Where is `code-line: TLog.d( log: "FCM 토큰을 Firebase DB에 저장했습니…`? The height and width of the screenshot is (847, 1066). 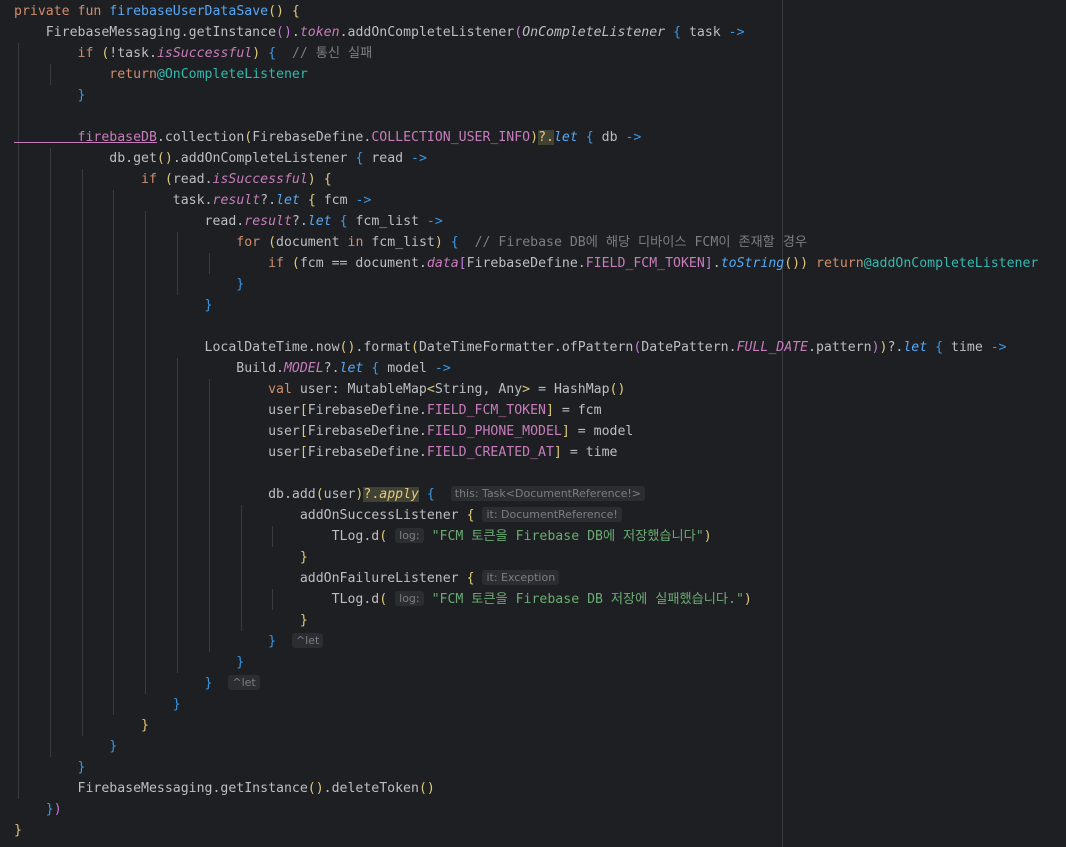
code-line: TLog.d( log: "FCM 토큰을 Firebase DB에 저장했습니… is located at coordinates (363, 536).